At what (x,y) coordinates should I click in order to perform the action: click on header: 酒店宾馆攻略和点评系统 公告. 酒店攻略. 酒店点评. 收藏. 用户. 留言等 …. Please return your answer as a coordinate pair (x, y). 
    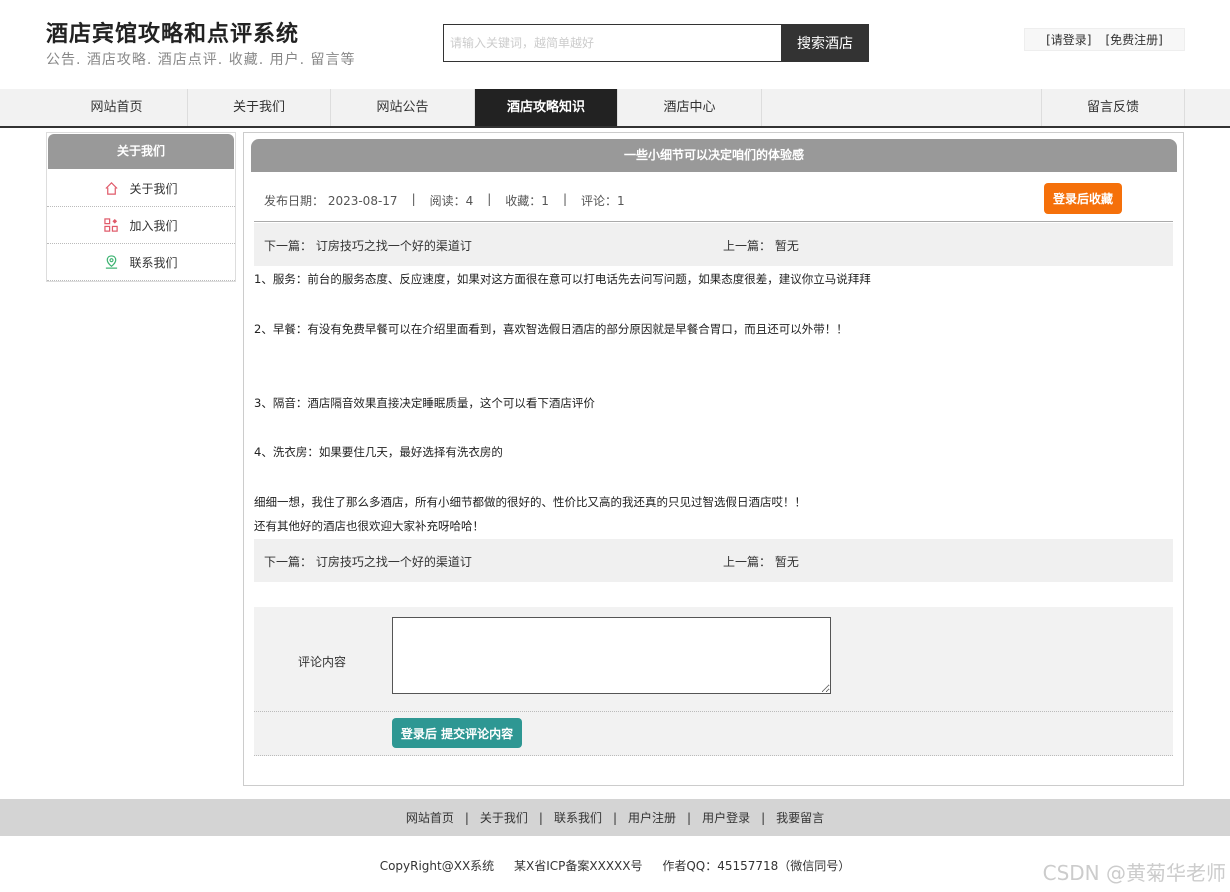
    Looking at the image, I should click on (615, 45).